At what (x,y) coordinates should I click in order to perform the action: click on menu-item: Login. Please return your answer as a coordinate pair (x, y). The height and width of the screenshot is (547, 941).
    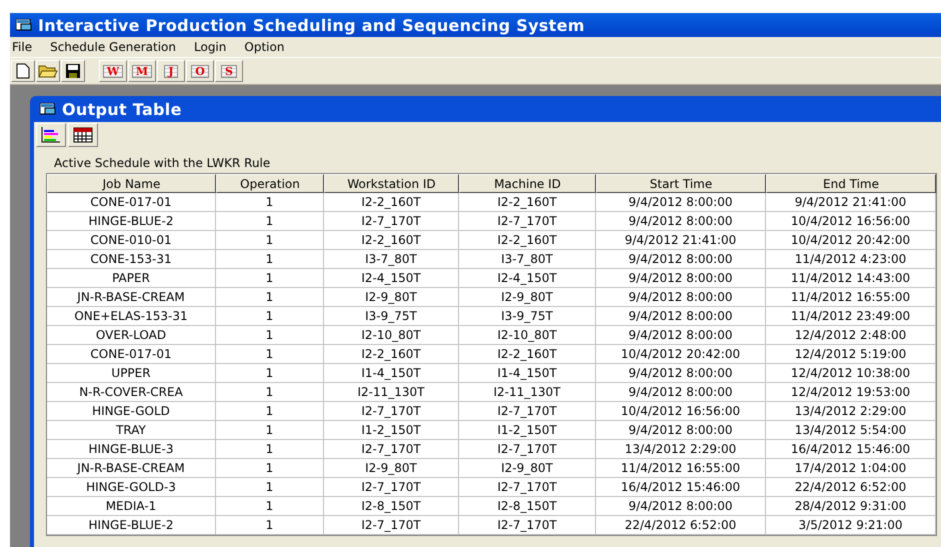
    Looking at the image, I should click on (210, 47).